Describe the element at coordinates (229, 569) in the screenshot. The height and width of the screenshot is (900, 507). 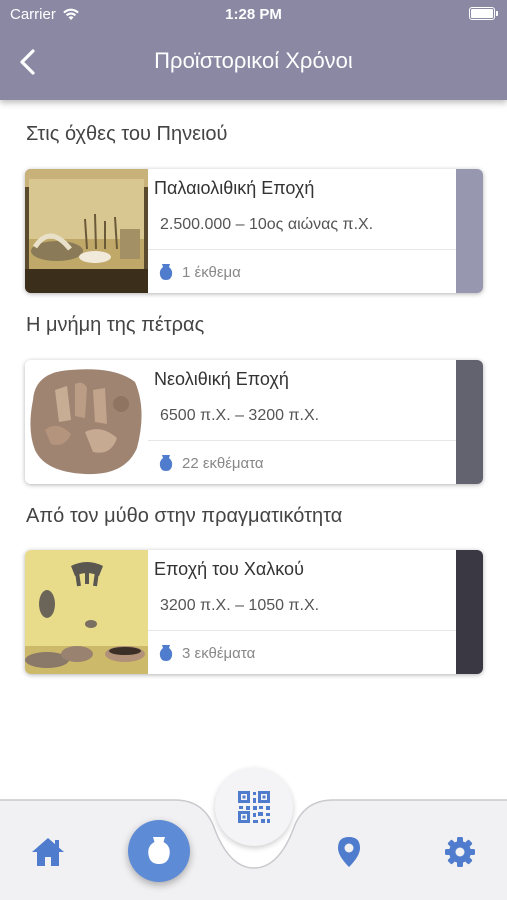
I see `era-name: Εποχή του Χαλκού` at that location.